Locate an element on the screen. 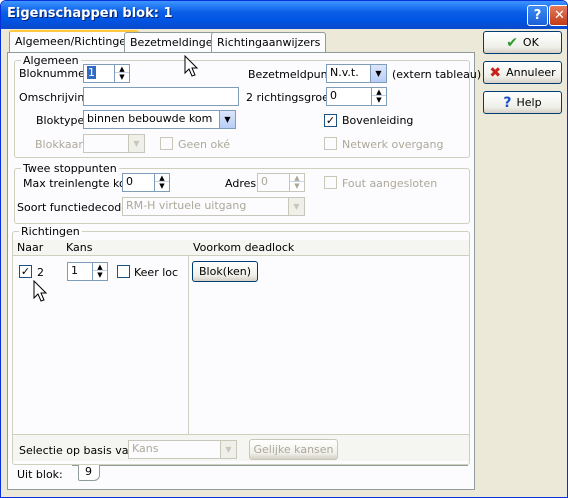 The width and height of the screenshot is (568, 498). adres-spinner: 0 ▲ ▼ is located at coordinates (281, 182).